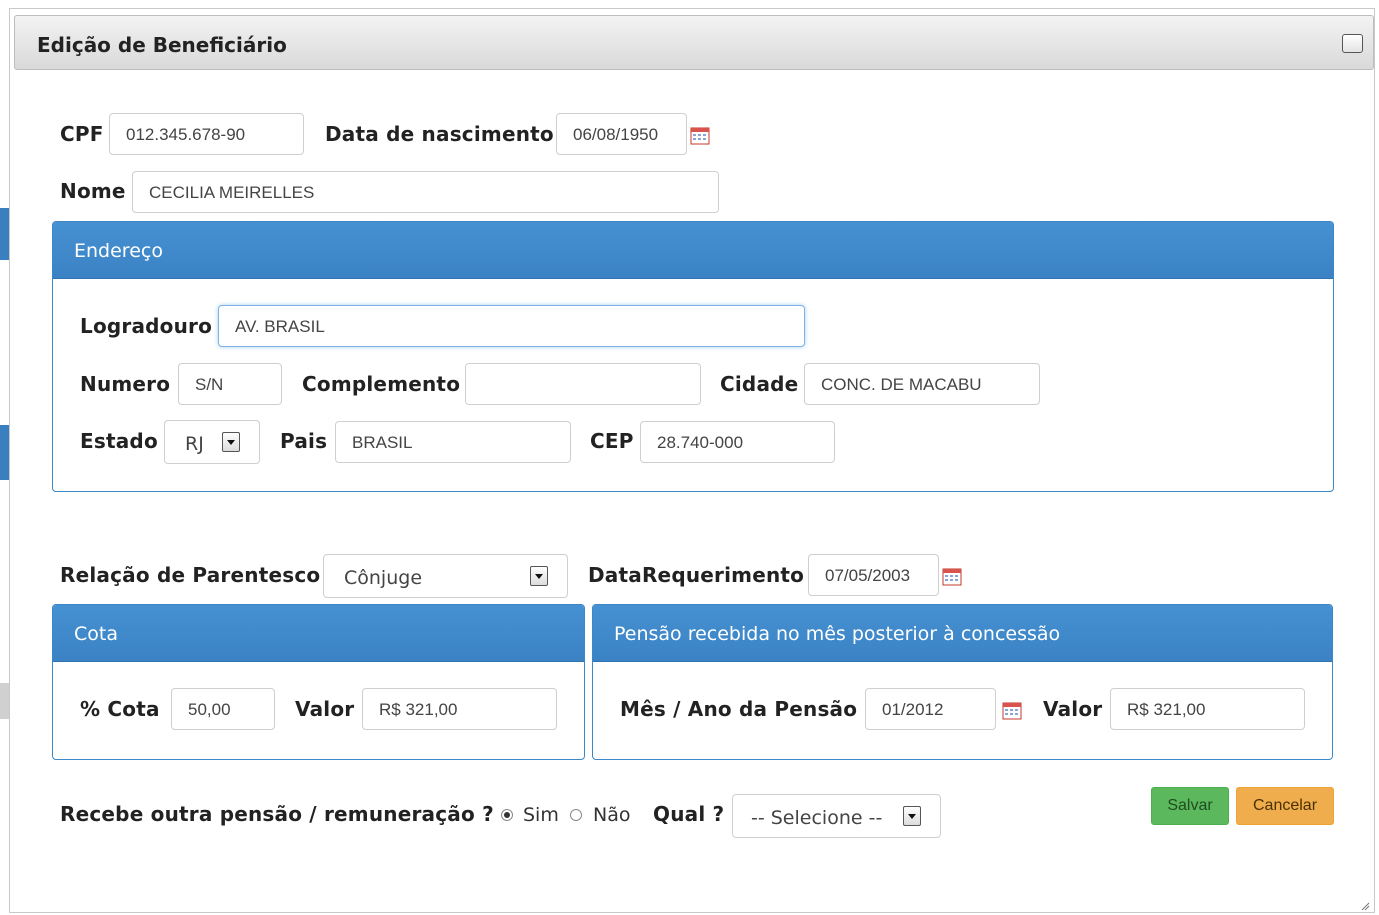  Describe the element at coordinates (162, 45) in the screenshot. I see `dialog-title: Edição de Beneficiário` at that location.